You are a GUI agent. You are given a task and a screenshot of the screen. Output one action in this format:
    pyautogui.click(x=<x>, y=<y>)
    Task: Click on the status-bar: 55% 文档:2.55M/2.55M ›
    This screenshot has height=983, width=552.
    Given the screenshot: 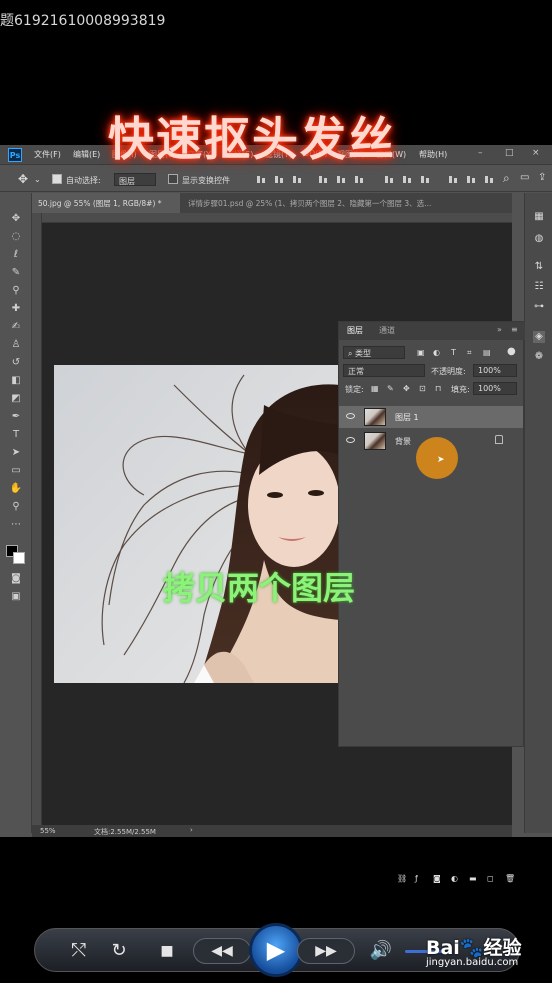 What is the action you would take?
    pyautogui.click(x=272, y=831)
    